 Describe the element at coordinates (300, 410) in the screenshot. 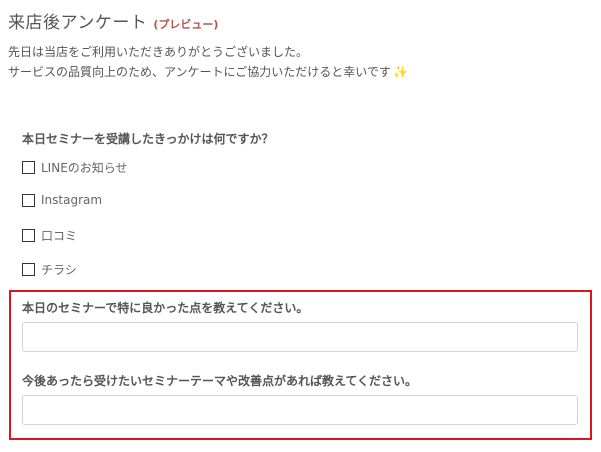

I see `question-3-input` at that location.